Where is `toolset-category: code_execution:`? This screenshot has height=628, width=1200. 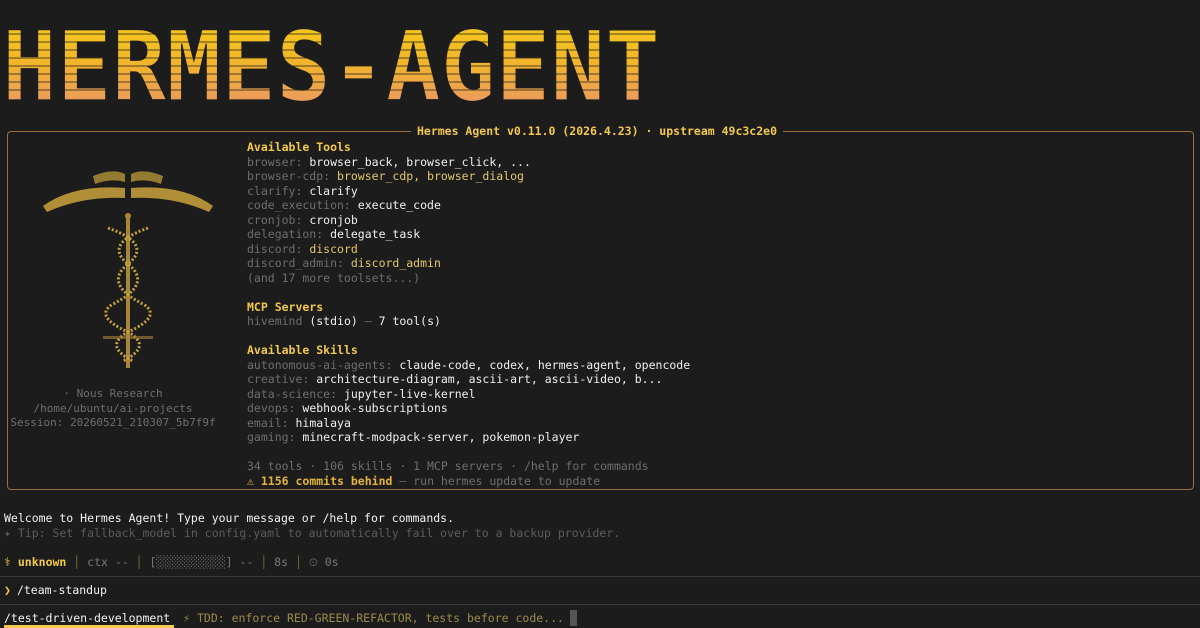
toolset-category: code_execution: is located at coordinates (299, 205).